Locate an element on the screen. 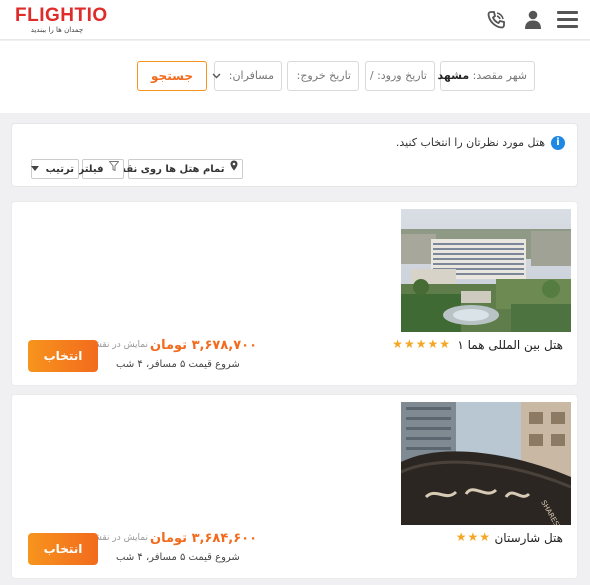  checkout-label: تاریخ خروج: is located at coordinates (323, 75).